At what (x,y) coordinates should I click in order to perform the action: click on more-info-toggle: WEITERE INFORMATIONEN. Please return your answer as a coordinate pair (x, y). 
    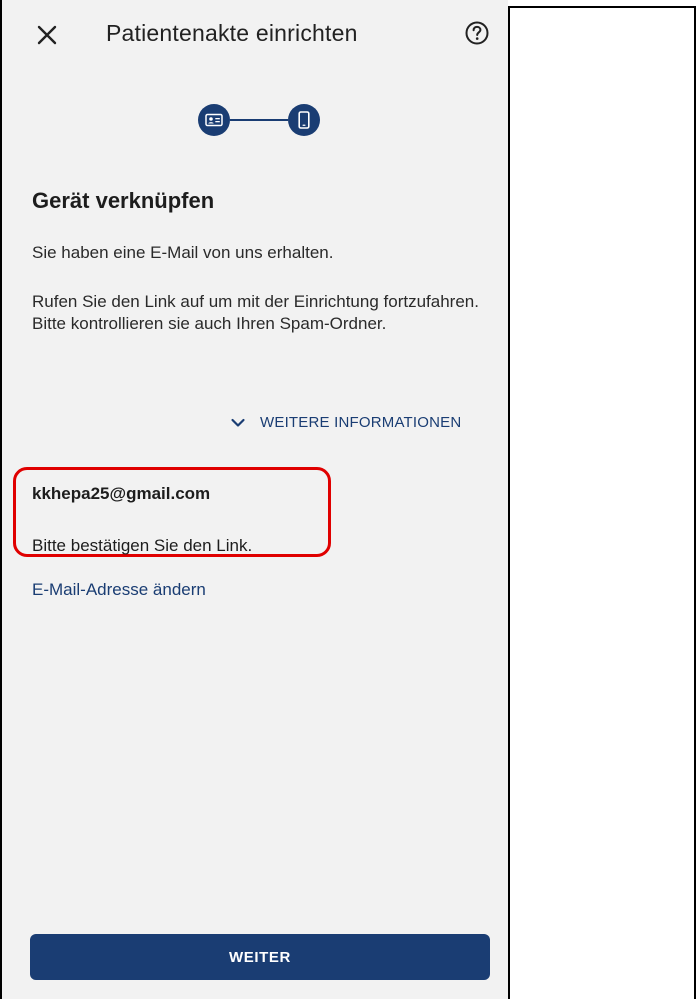
    Looking at the image, I should click on (345, 422).